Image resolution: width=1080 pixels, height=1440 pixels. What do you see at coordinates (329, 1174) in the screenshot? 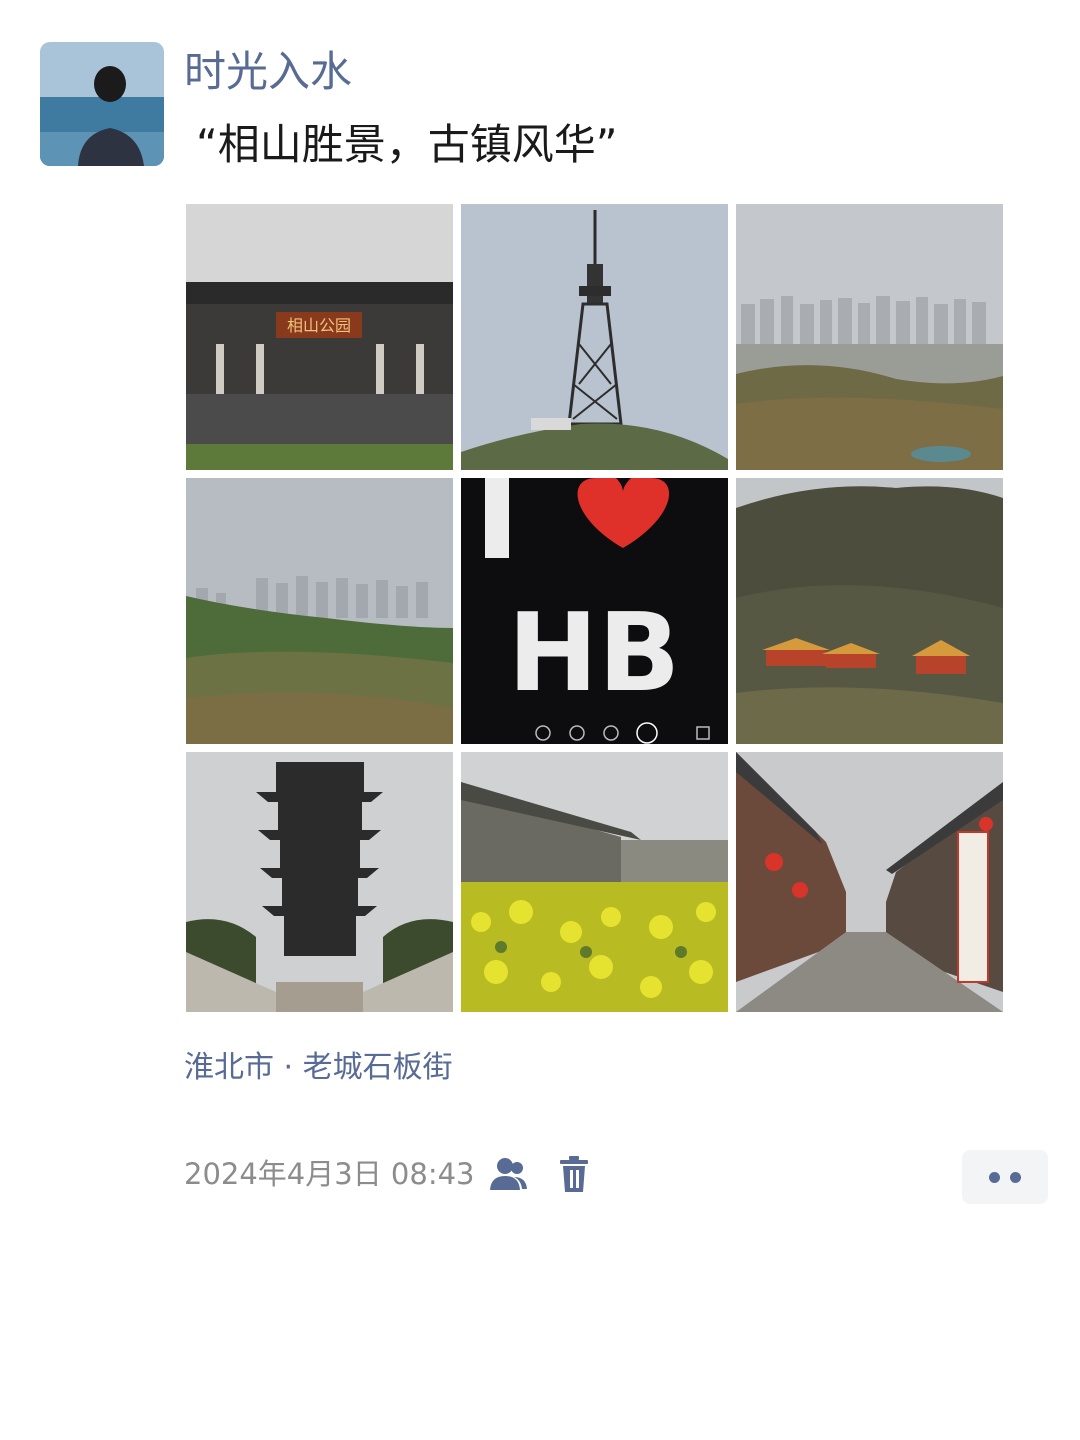
I see `post-timestamp: 2024年4月3日 08:43` at bounding box center [329, 1174].